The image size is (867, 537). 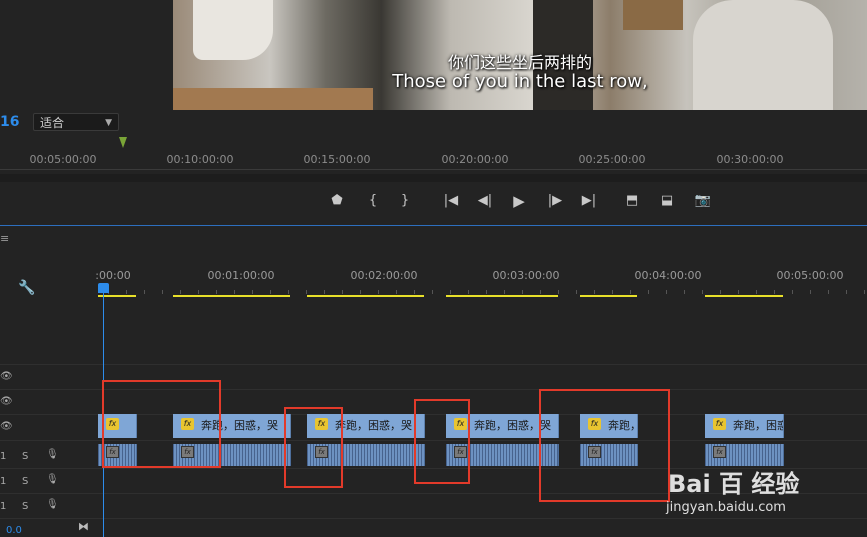 What do you see at coordinates (4, 238) in the screenshot?
I see `panel-menu-icon: ≡` at bounding box center [4, 238].